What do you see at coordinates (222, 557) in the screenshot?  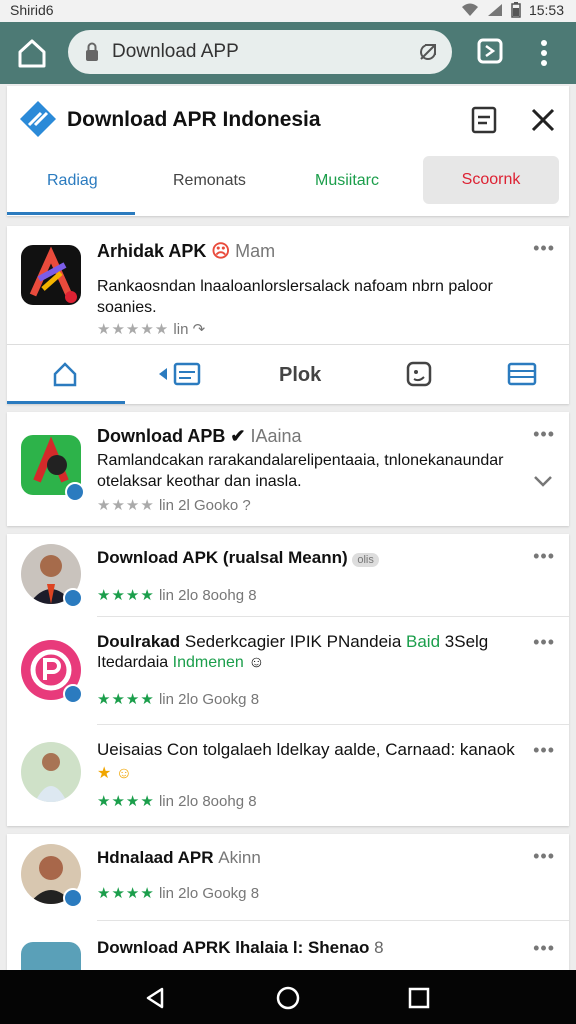 I see `app-name: Download APK (rualsal Meann)` at bounding box center [222, 557].